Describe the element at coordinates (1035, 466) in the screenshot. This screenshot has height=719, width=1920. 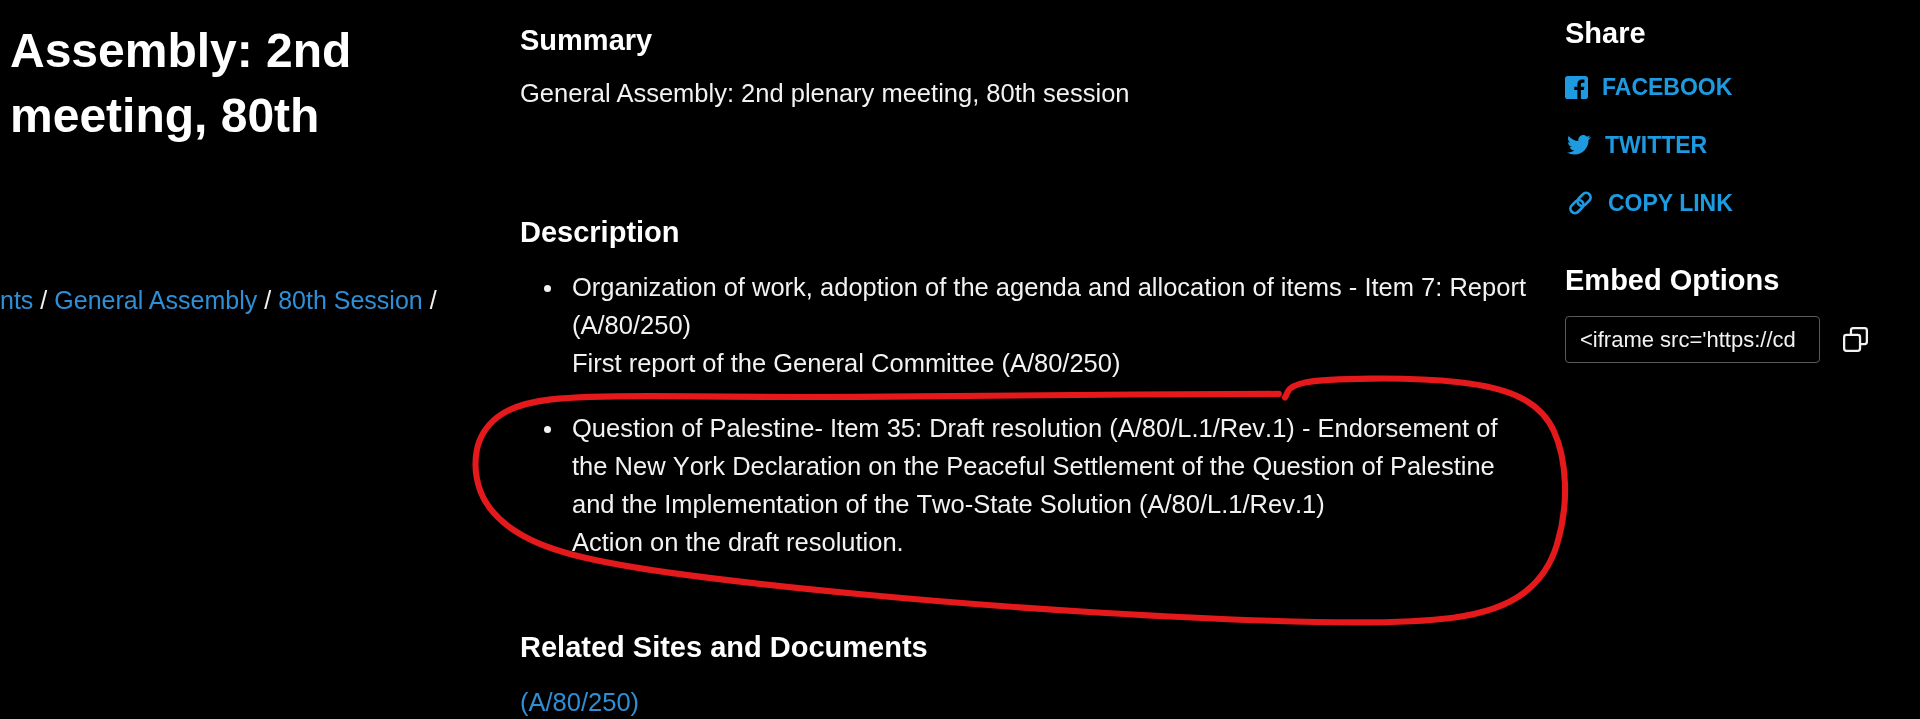
I see `agenda-item-title: Question of Palestine- Item 35: Draft resolution (A/80/L.1/Rev.1) - Endorsement of the New York Declaration on the Peaceful Settlement of the Question of Palestine and the Implementation of the Two-State Solution (A/80/L.1/Rev.1)` at that location.